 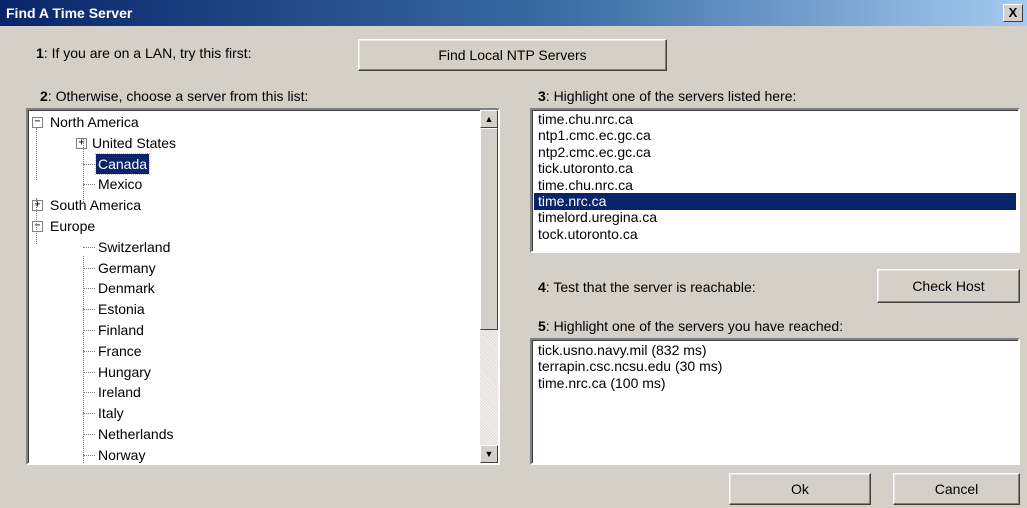 I want to click on scroll-down-icon: ▼, so click(x=489, y=454).